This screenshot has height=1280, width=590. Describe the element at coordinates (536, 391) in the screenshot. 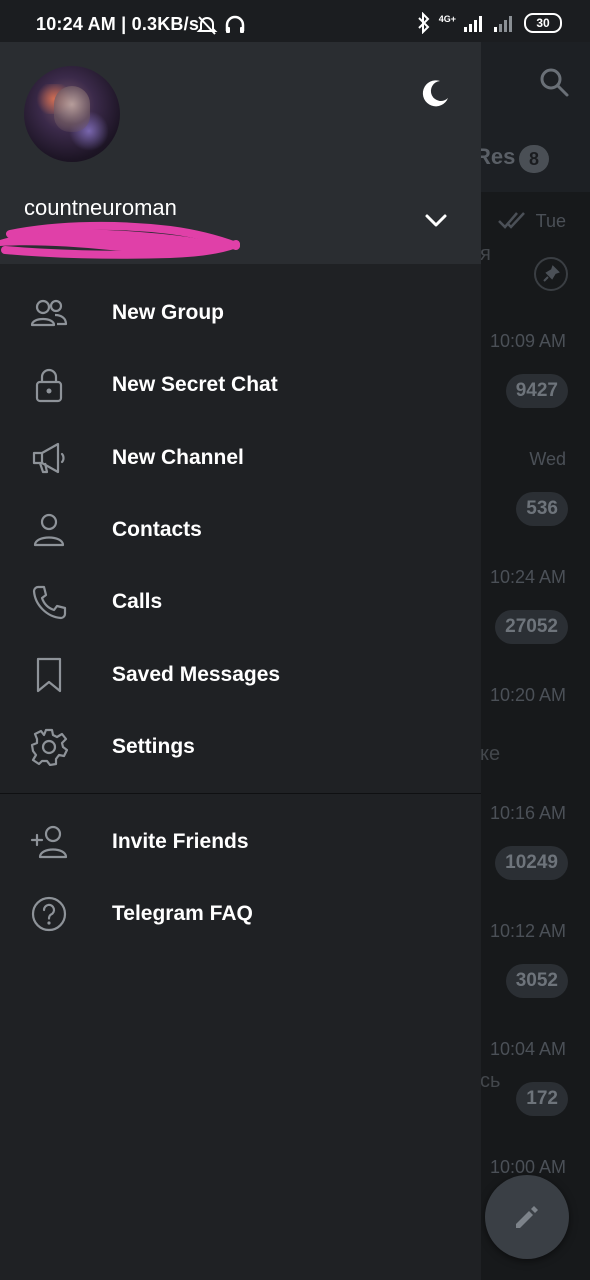

I see `unread-badge: 9427` at that location.